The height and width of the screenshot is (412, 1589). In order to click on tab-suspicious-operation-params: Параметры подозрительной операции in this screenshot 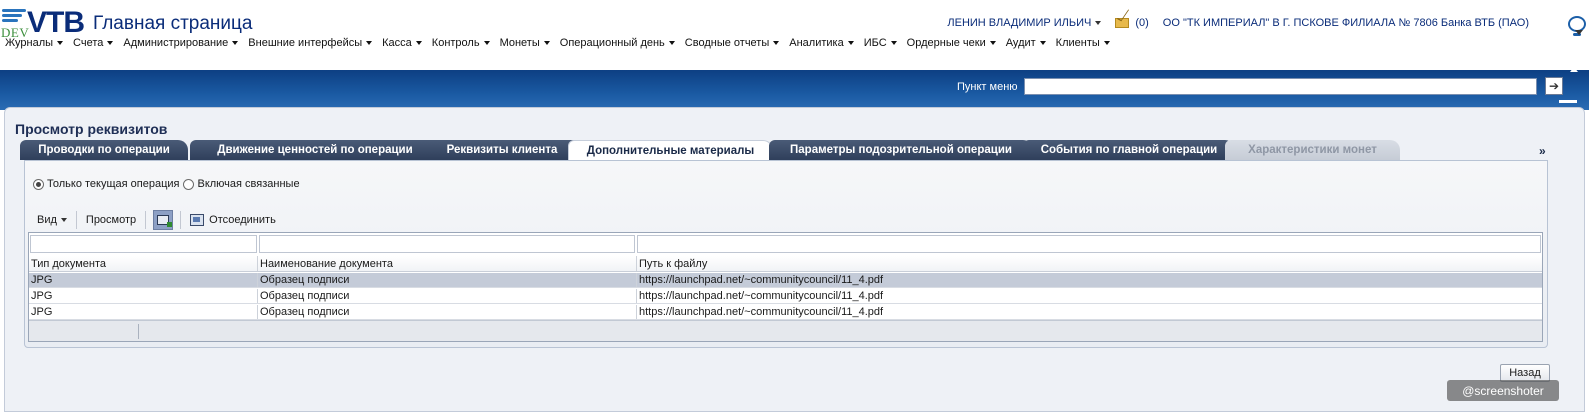, I will do `click(901, 150)`.